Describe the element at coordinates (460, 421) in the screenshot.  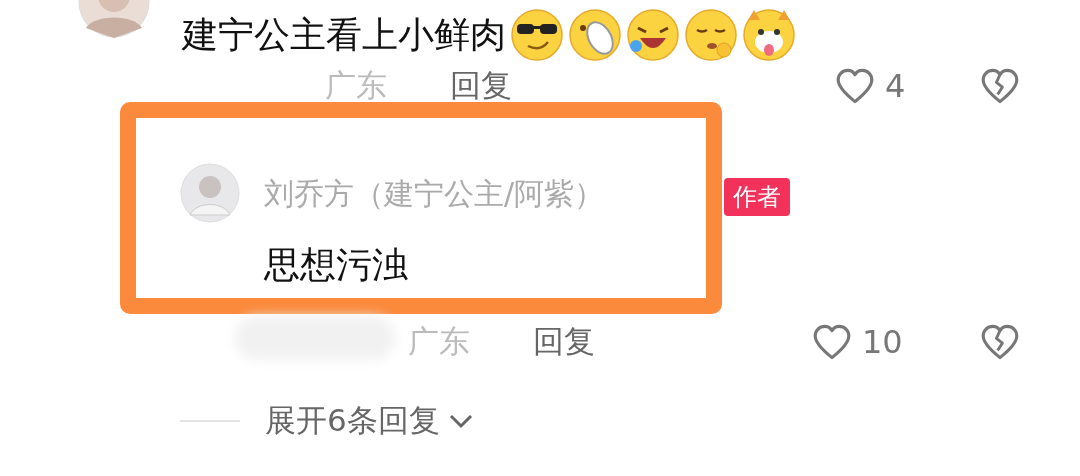
I see `chevron-down-icon` at that location.